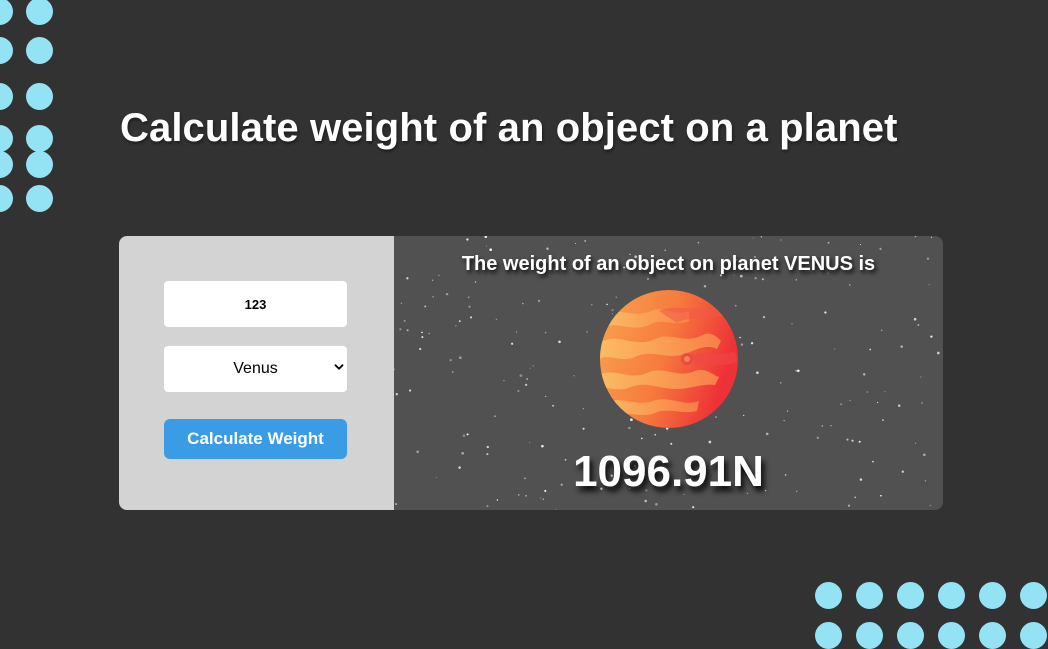 This screenshot has width=1048, height=649. What do you see at coordinates (255, 369) in the screenshot?
I see `planet-select: Venus` at bounding box center [255, 369].